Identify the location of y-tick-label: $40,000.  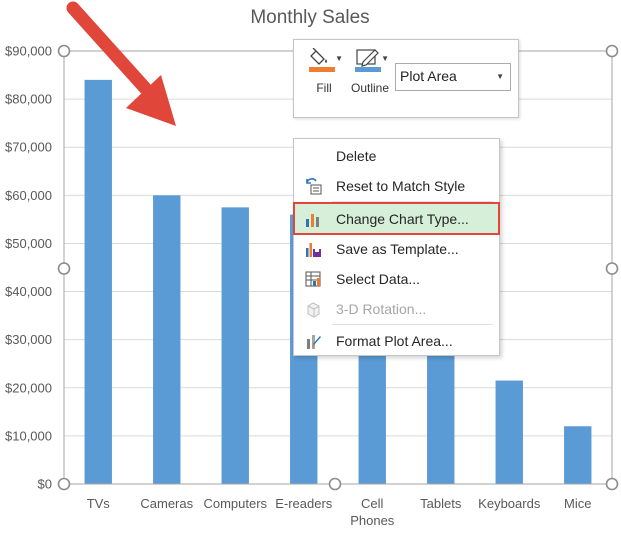
(28, 291).